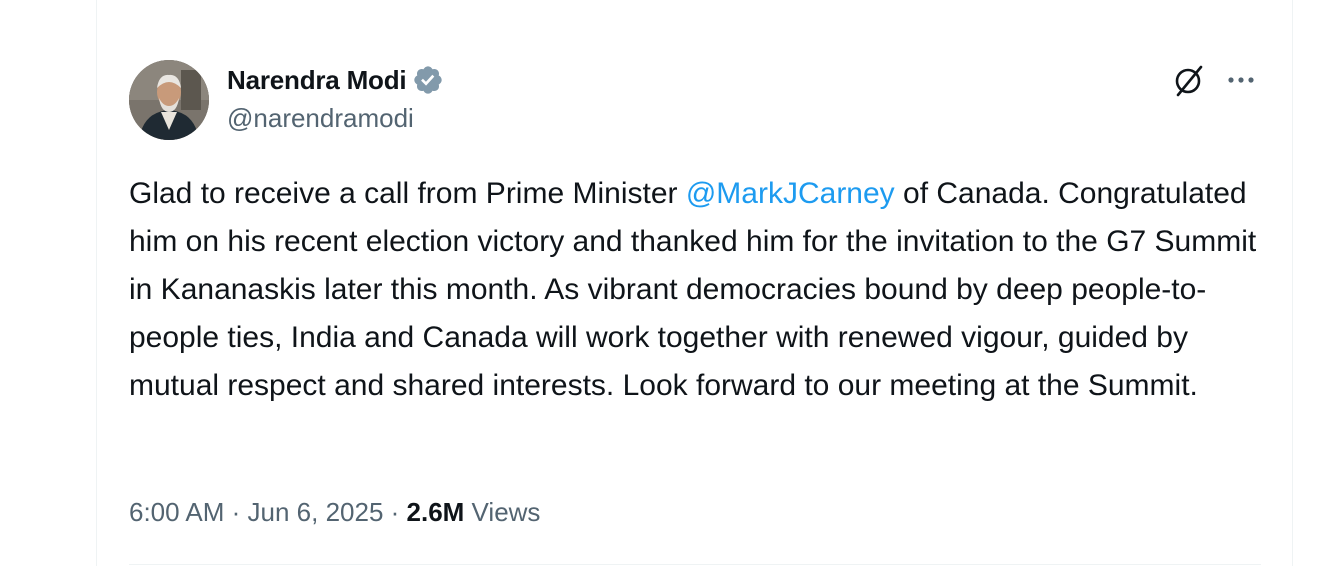 Image resolution: width=1338 pixels, height=566 pixels. I want to click on author-name-row: Narendra Modi, so click(335, 80).